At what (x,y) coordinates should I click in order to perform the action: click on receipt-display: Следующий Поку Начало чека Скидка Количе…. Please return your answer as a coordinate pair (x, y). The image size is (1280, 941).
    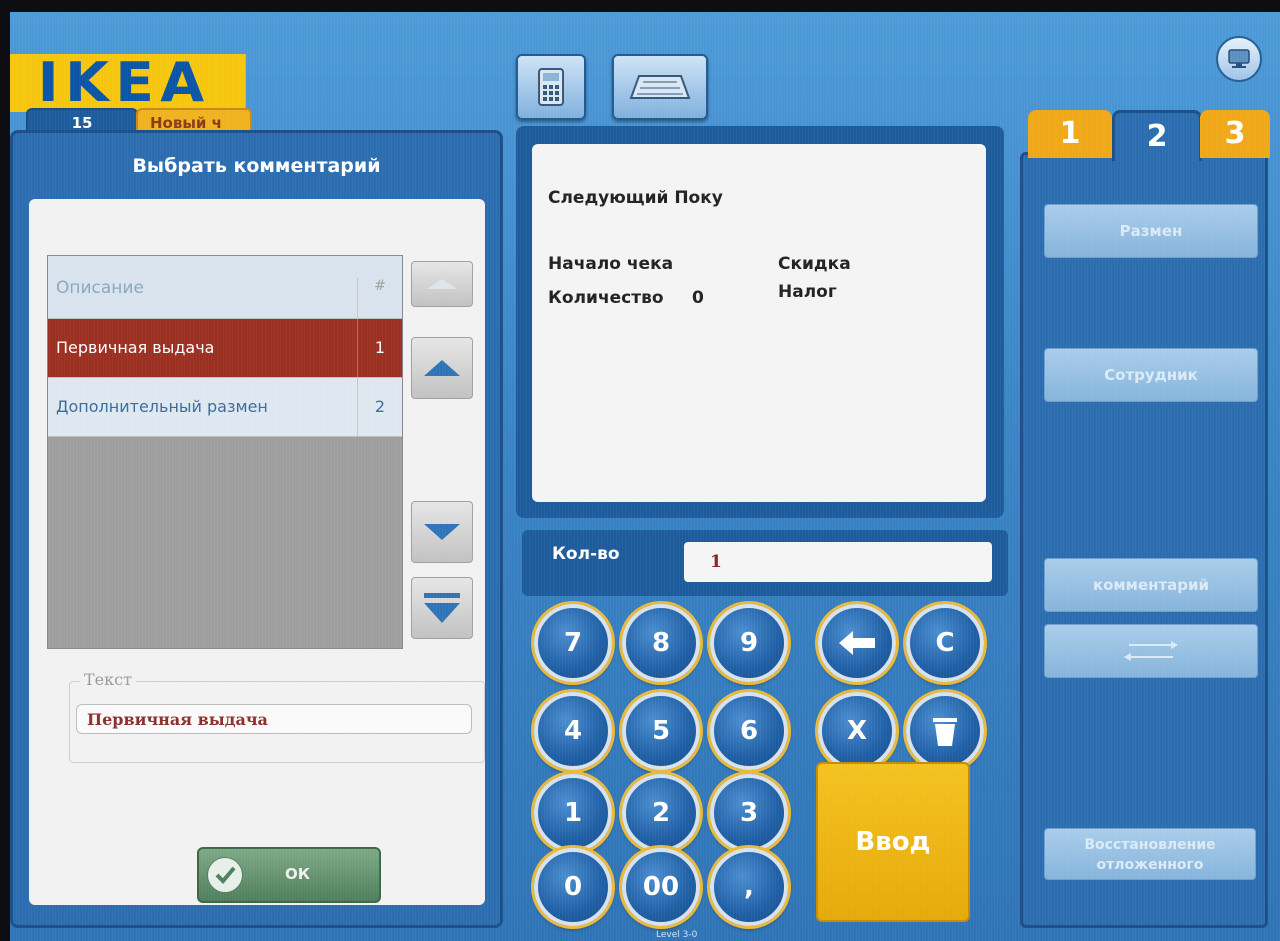
    Looking at the image, I should click on (759, 323).